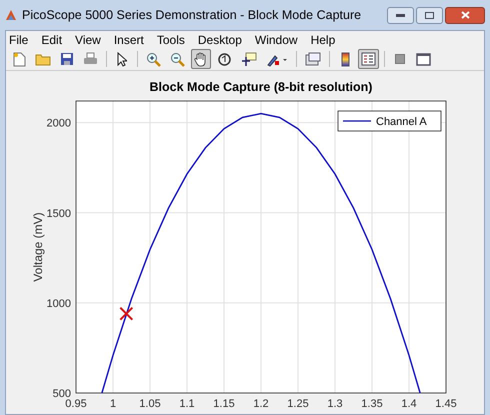 Image resolution: width=490 pixels, height=415 pixels. Describe the element at coordinates (372, 404) in the screenshot. I see `x-tick-label: 1.35` at that location.